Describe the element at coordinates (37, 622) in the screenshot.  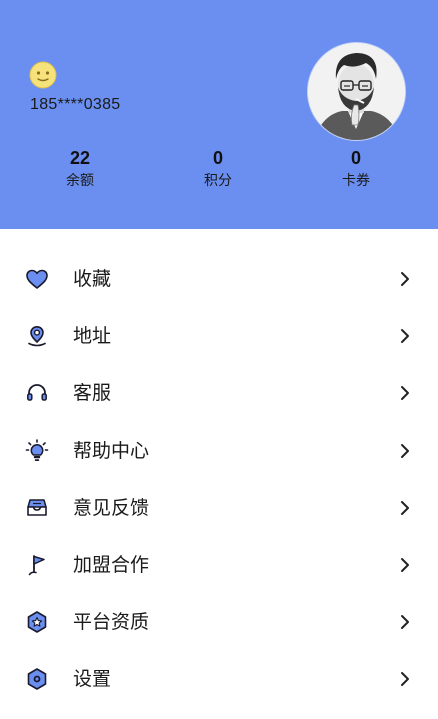
I see `star-badge-icon` at that location.